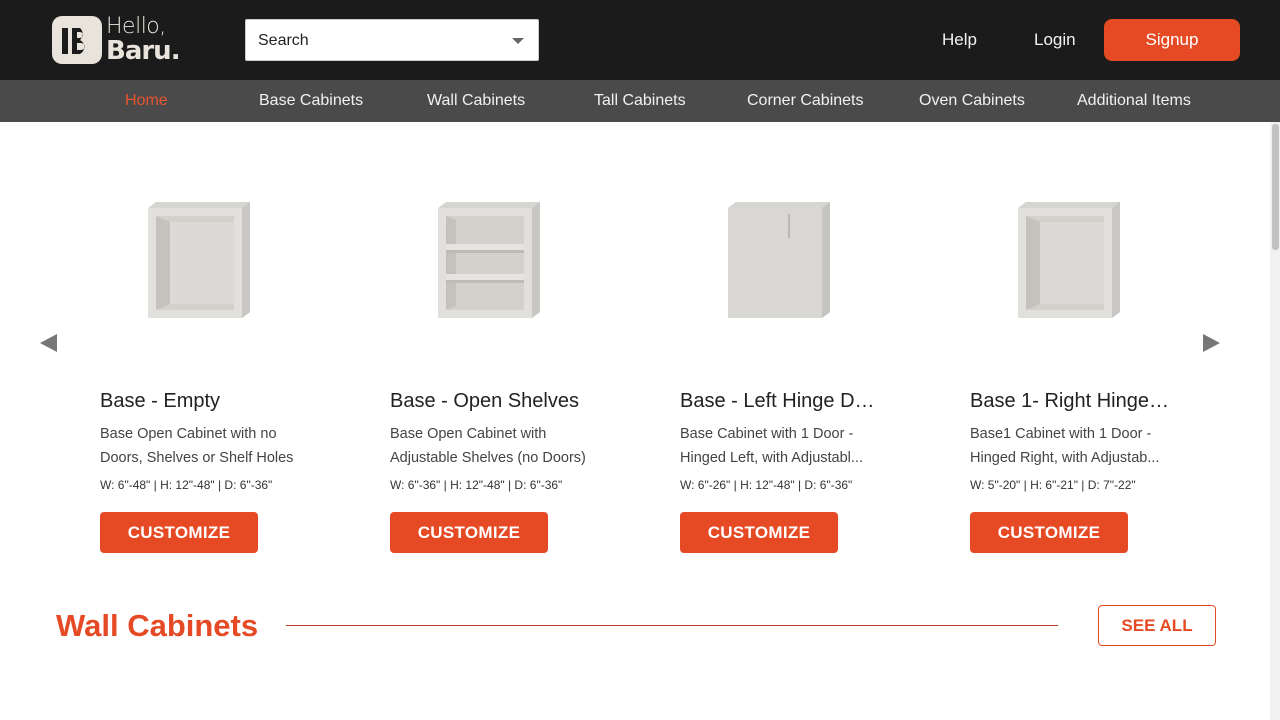 Image resolution: width=1280 pixels, height=720 pixels. I want to click on section-title-wall-cabinets: Wall Cabinets, so click(157, 625).